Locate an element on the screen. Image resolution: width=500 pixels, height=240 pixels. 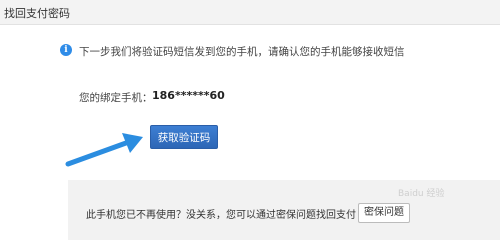
bound-phone-value: 186******60 is located at coordinates (188, 95).